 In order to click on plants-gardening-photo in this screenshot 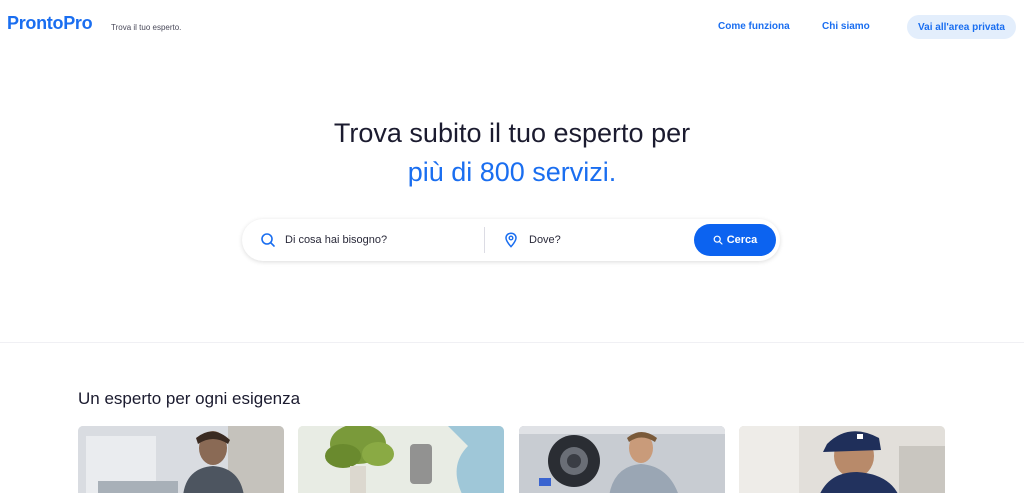, I will do `click(401, 459)`.